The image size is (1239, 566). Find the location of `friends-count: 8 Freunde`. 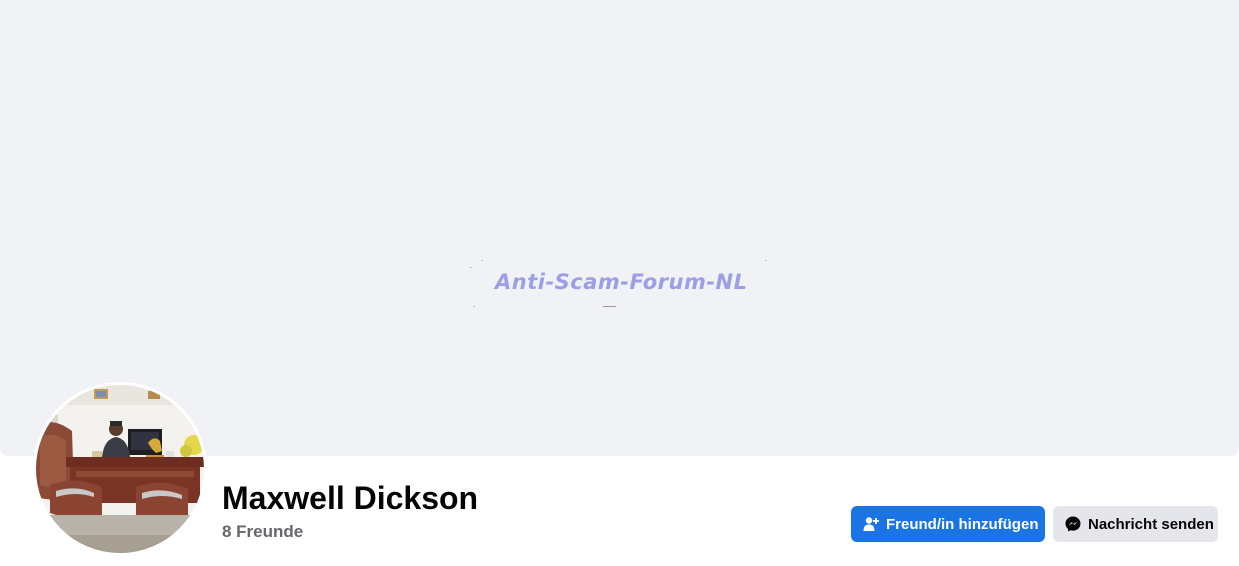

friends-count: 8 Freunde is located at coordinates (262, 532).